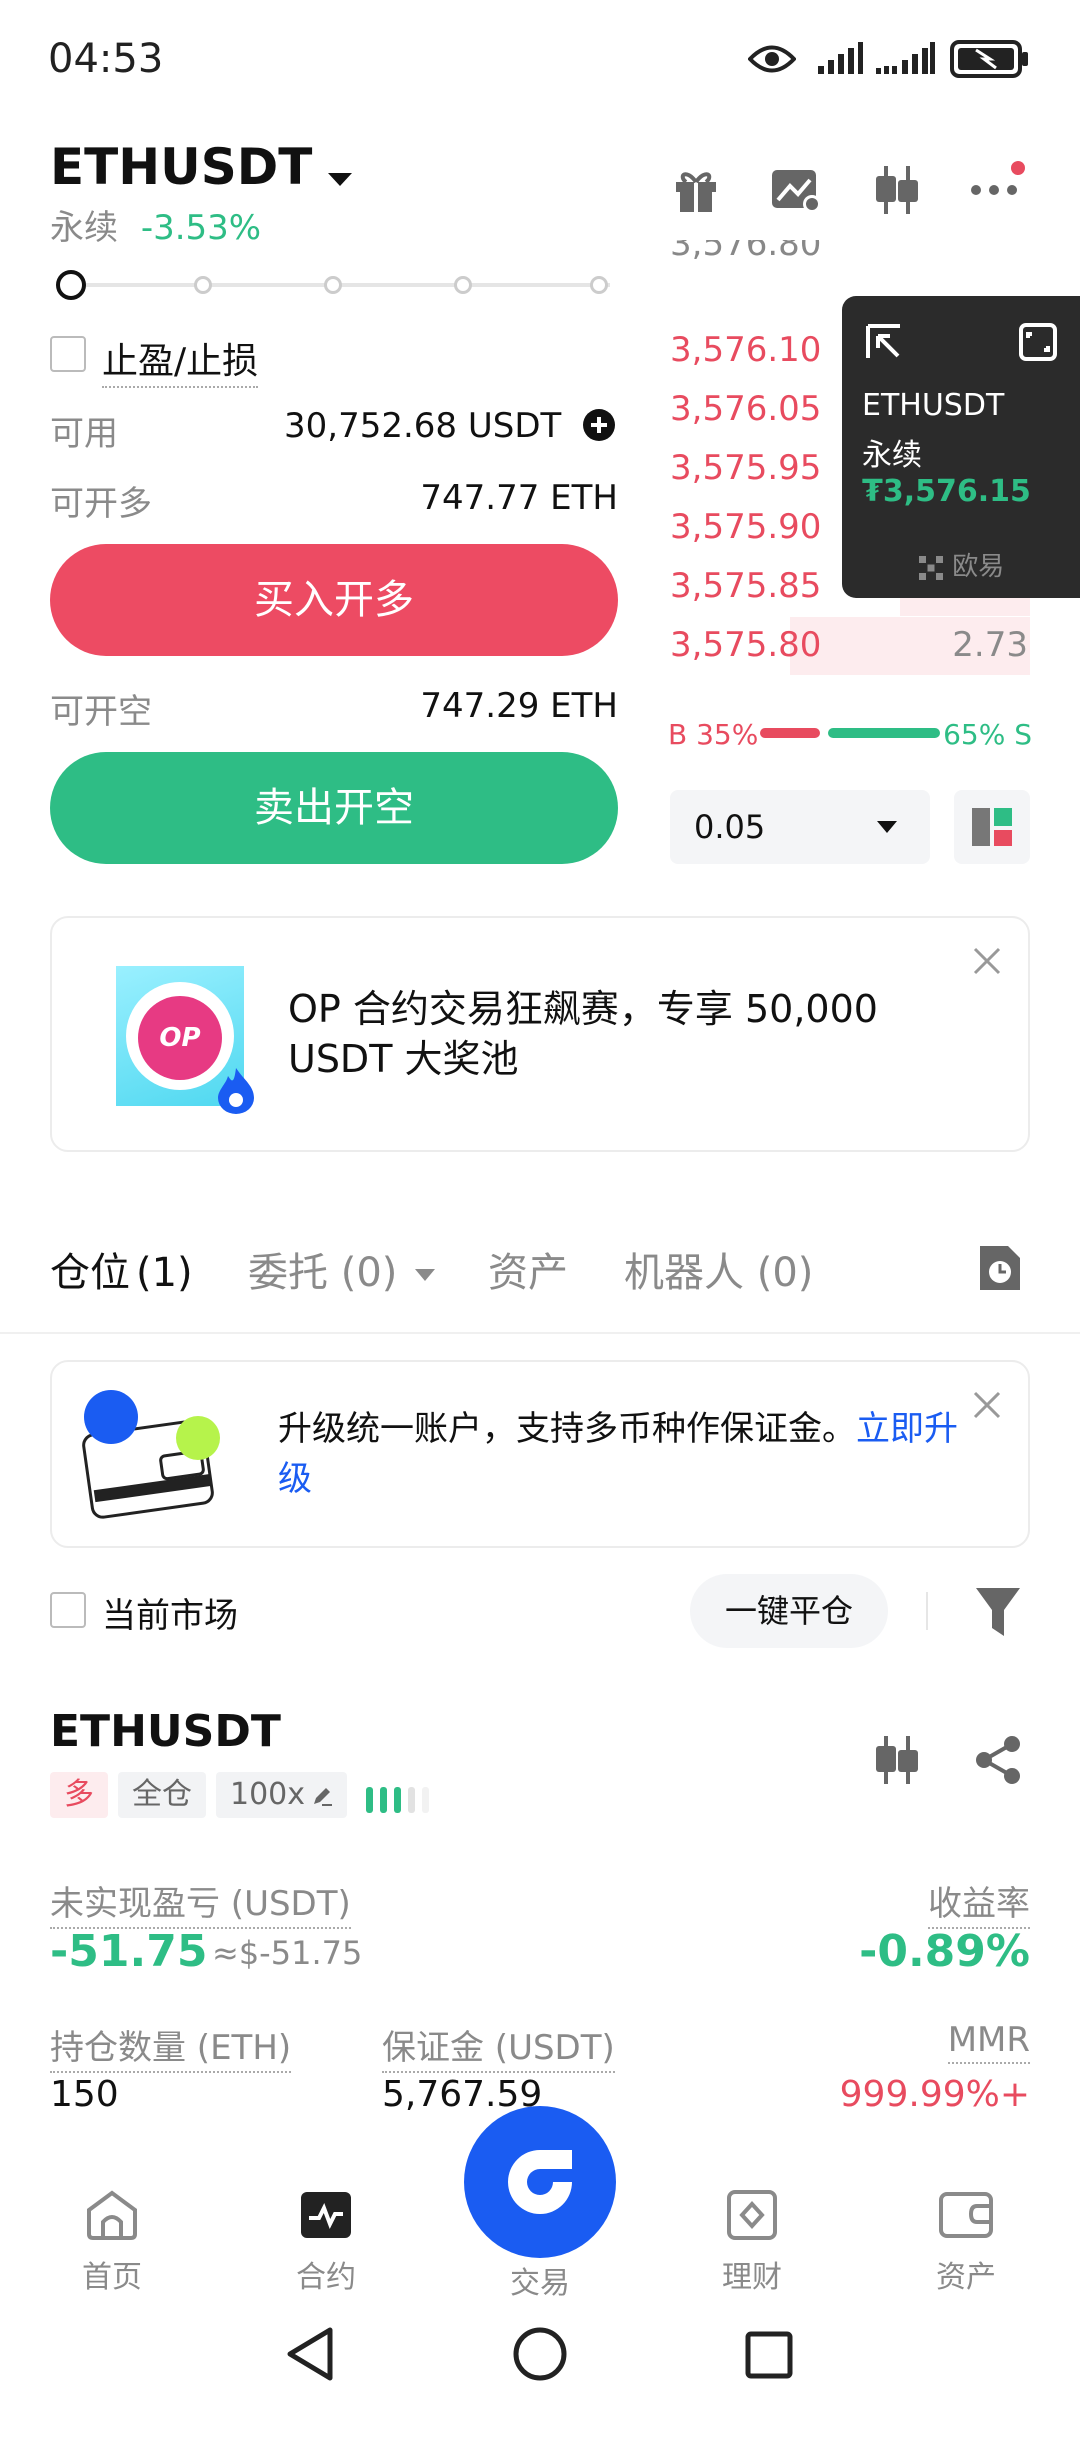 The width and height of the screenshot is (1080, 2440). What do you see at coordinates (850, 646) in the screenshot?
I see `ask-row: 3,575.80 2.73` at bounding box center [850, 646].